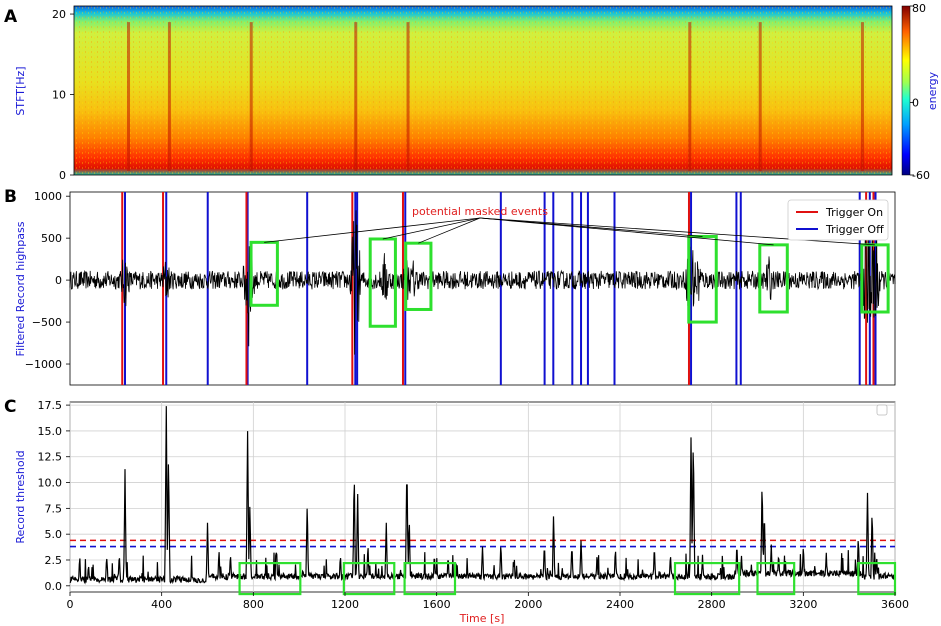 This screenshot has height=626, width=941. What do you see at coordinates (58, 280) in the screenshot?
I see `b-ytick-label-2: 0` at bounding box center [58, 280].